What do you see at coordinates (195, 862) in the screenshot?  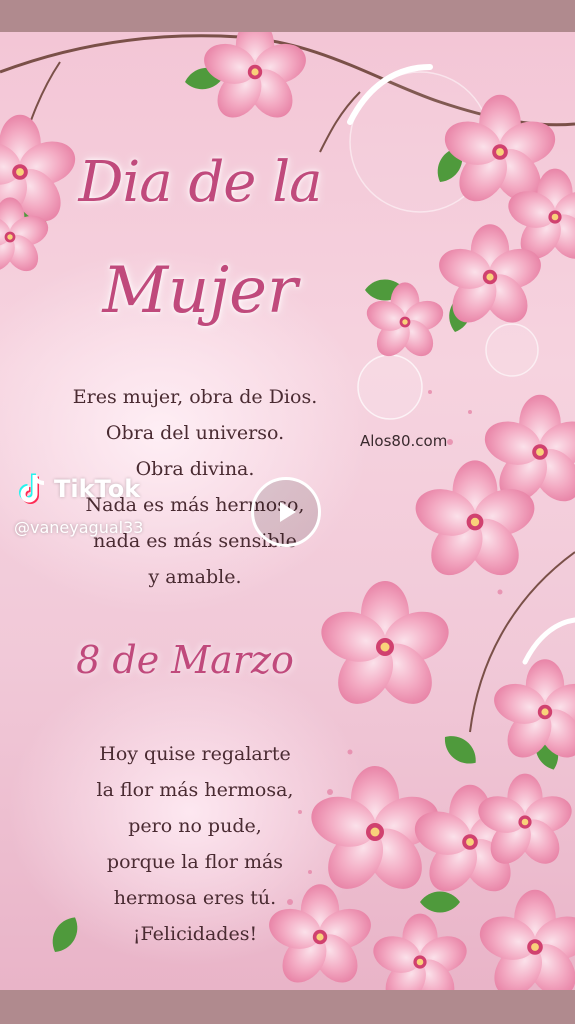 I see `closing-line: porque la flor más` at bounding box center [195, 862].